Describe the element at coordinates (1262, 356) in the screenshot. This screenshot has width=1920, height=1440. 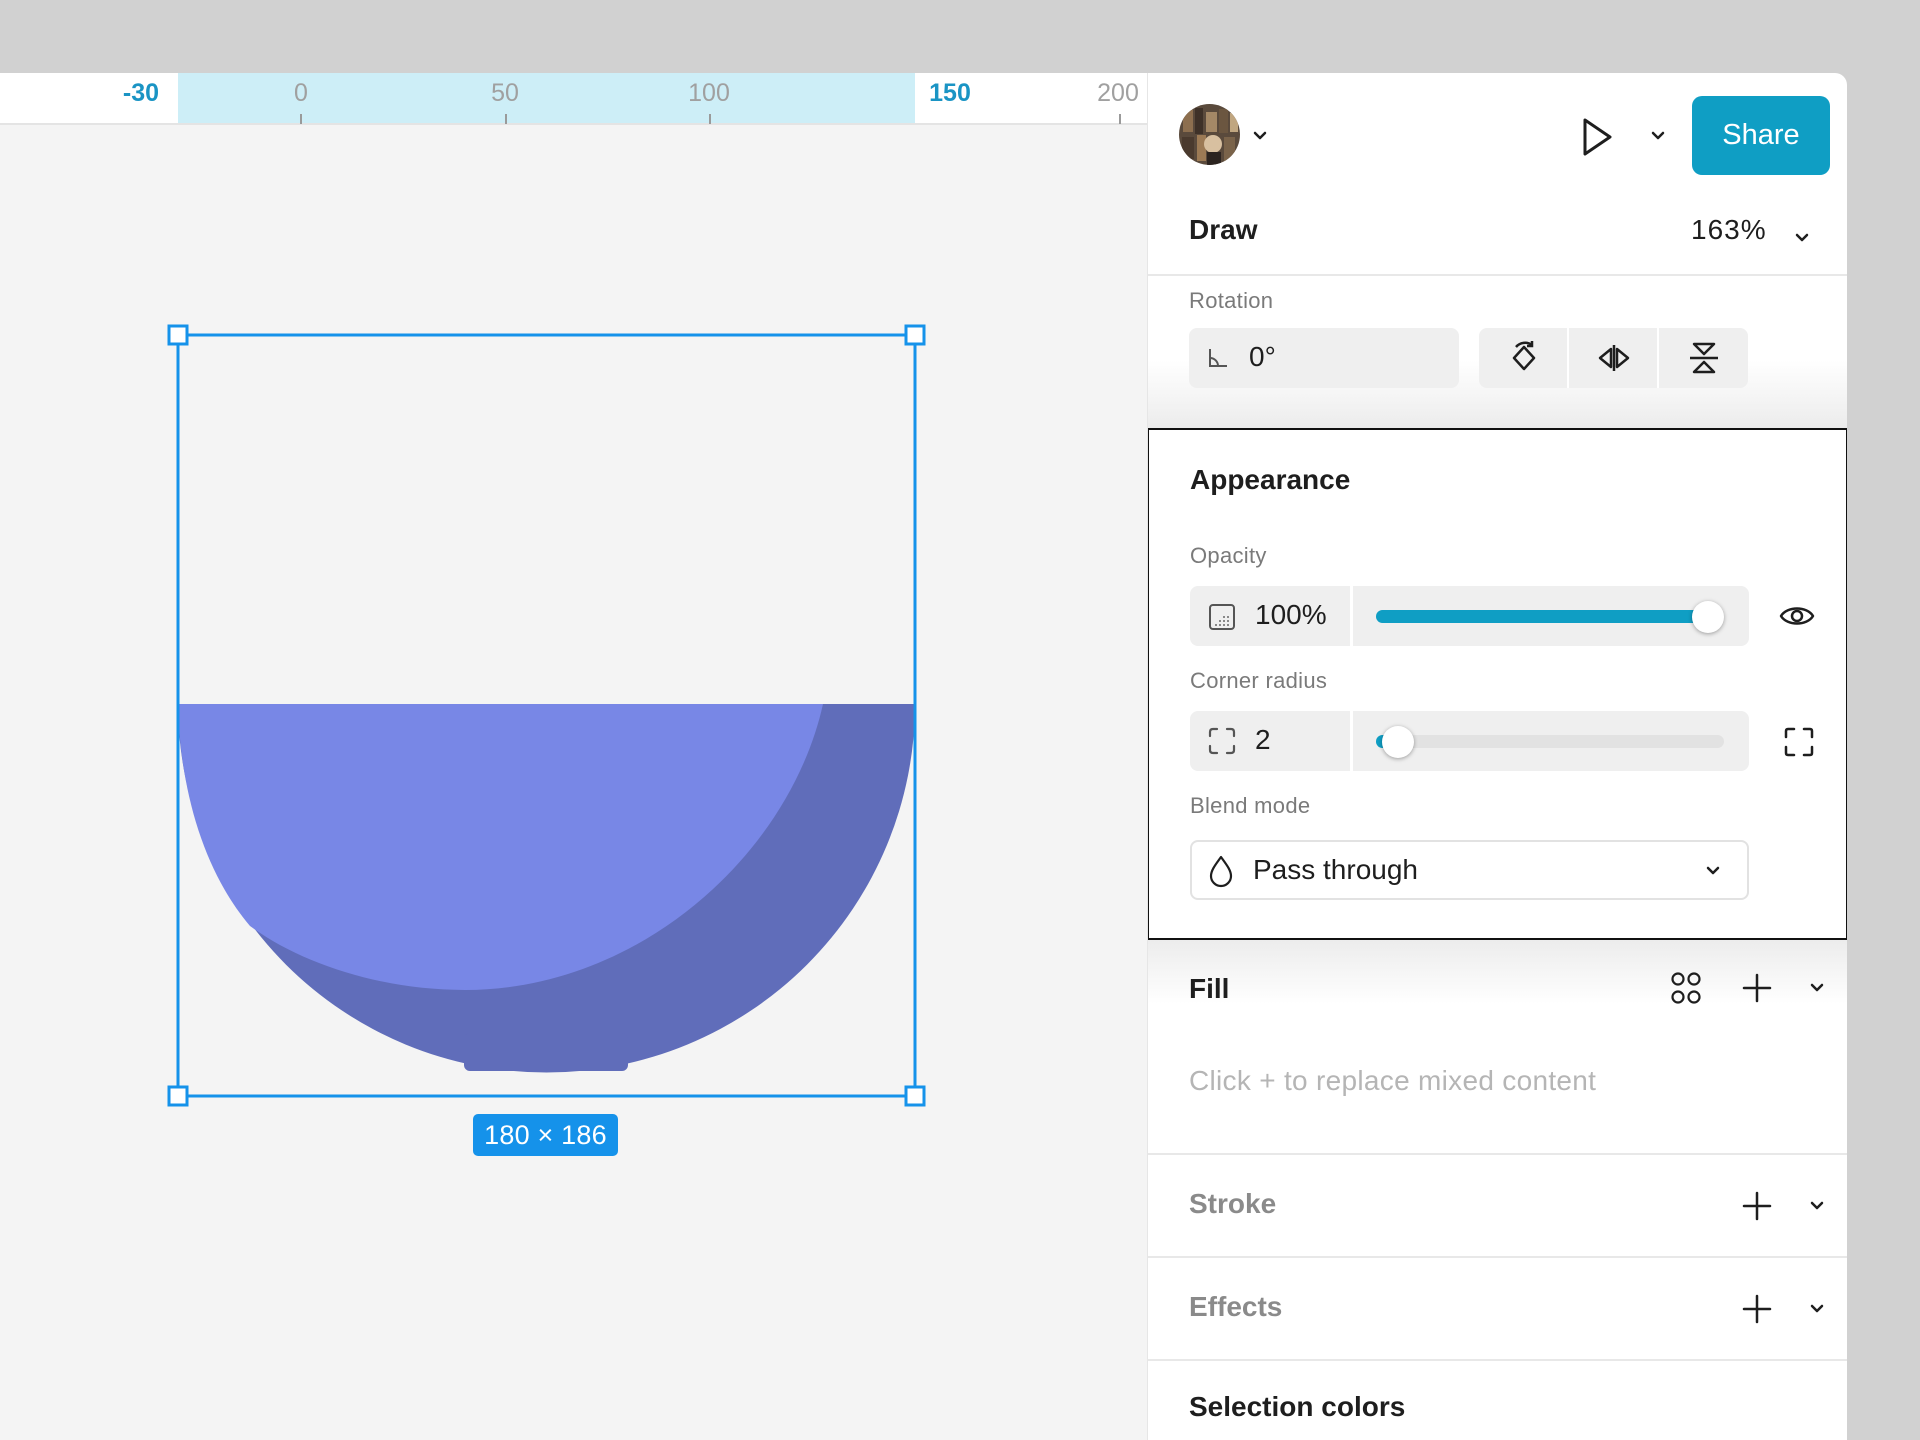
I see `rotation-value: 0°` at that location.